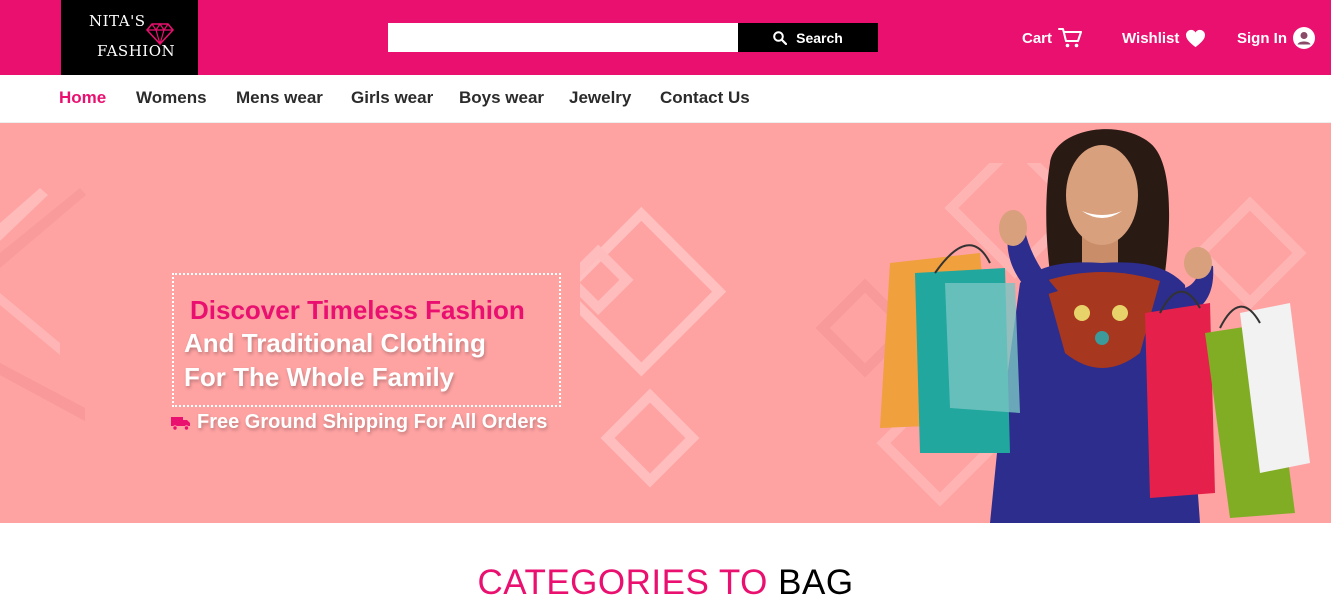  Describe the element at coordinates (335, 343) in the screenshot. I see `hero-headline-line2: And Traditional Clothing` at that location.